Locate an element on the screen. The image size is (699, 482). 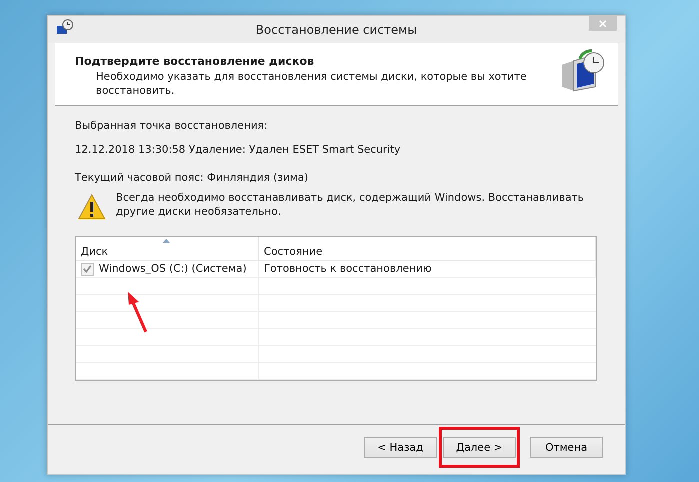
restore-point-label: Выбранная точка восстановления: is located at coordinates (172, 126).